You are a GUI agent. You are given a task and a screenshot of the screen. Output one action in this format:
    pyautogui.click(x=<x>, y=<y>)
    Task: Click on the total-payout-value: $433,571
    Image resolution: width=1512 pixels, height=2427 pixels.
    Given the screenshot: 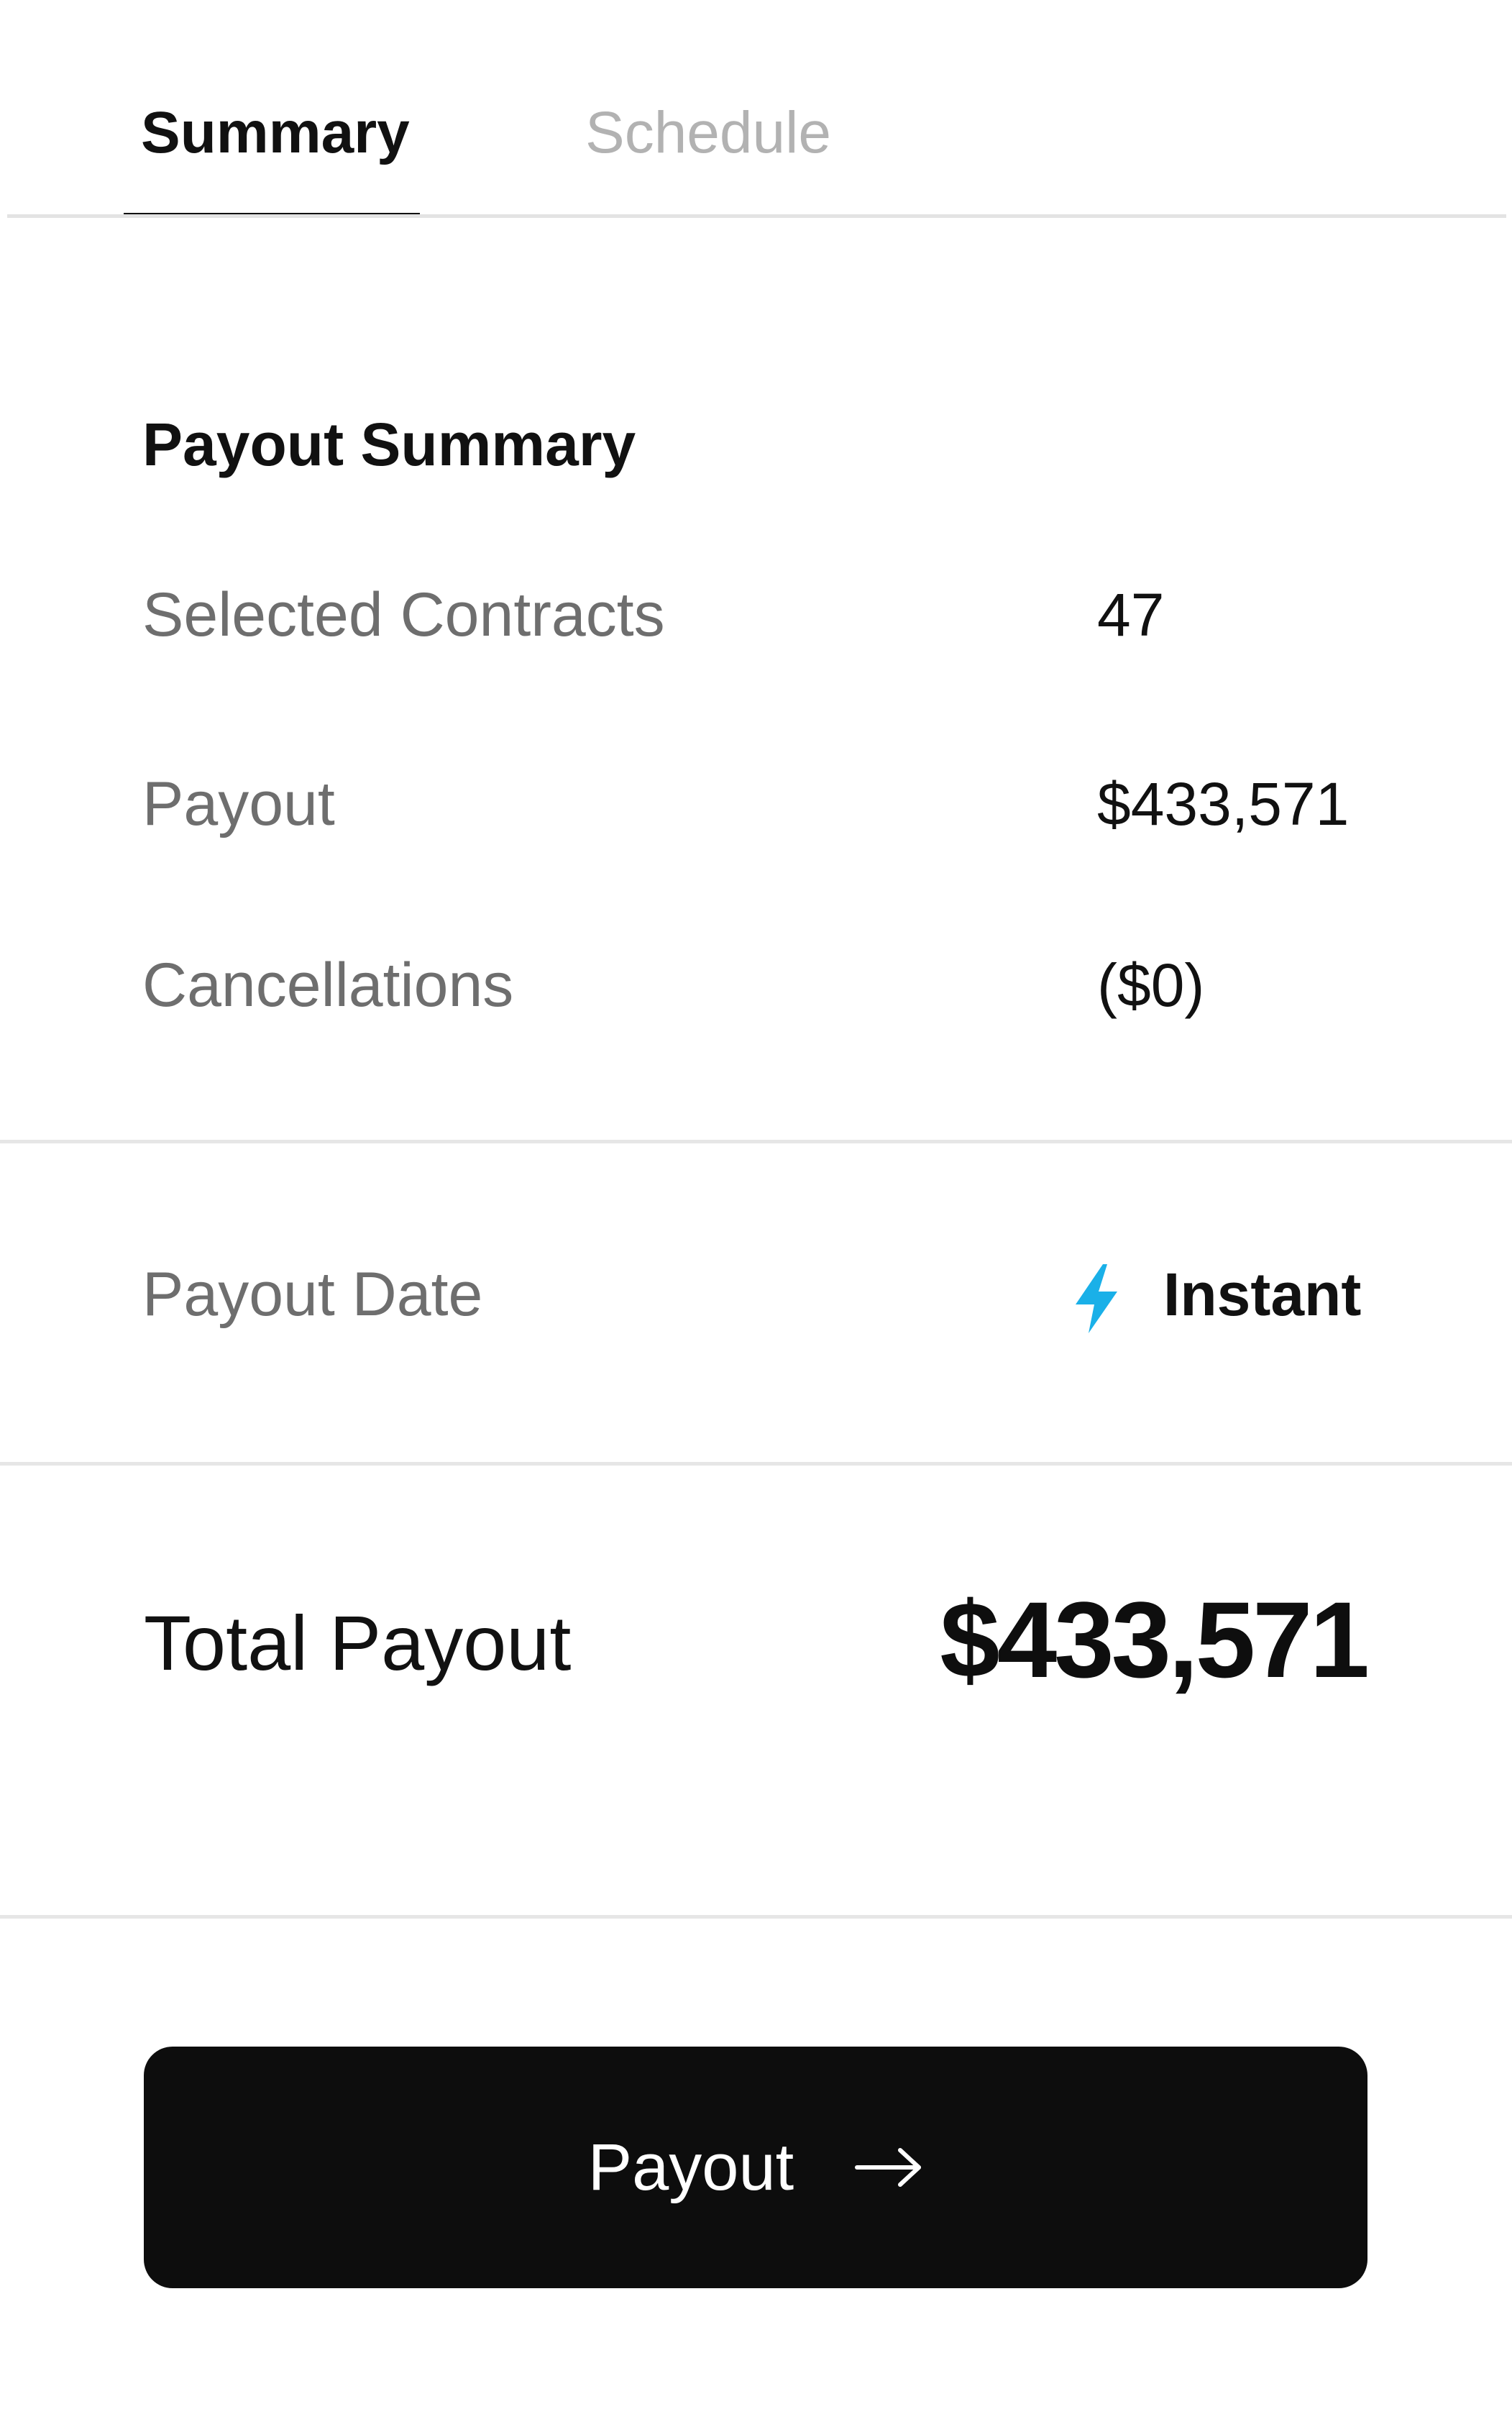 What is the action you would take?
    pyautogui.click(x=1155, y=1640)
    